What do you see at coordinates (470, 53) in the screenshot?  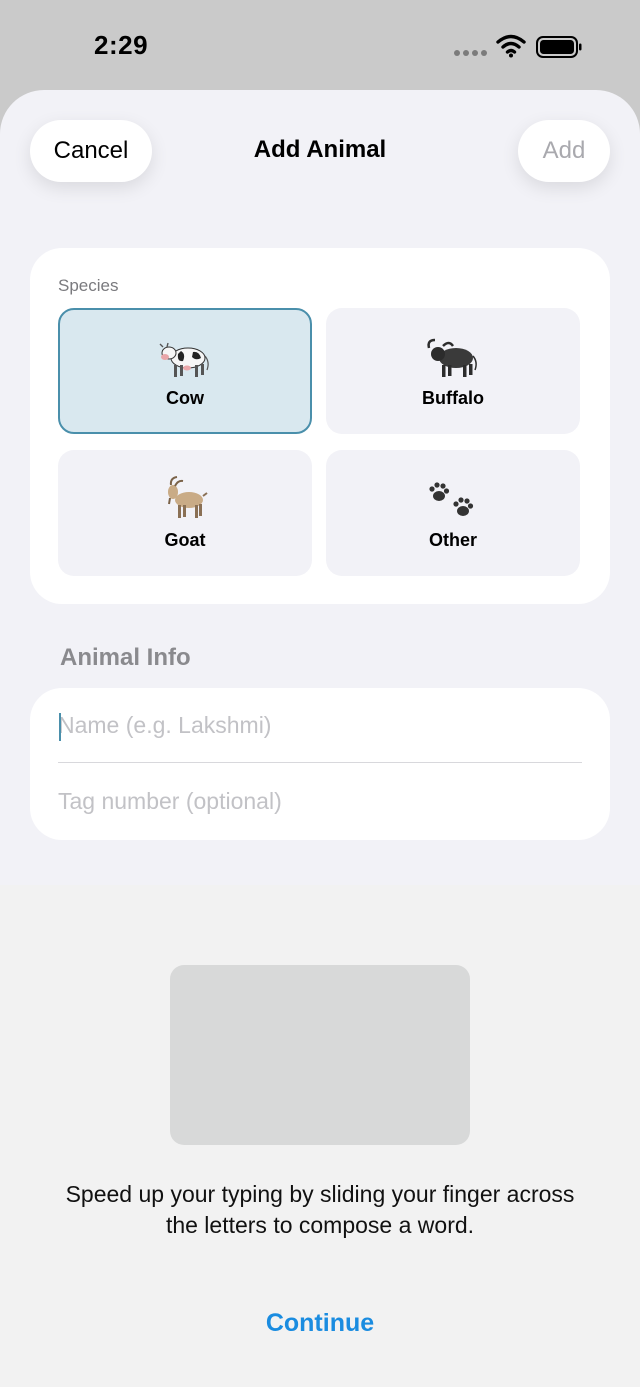 I see `cellular-signal-icon` at bounding box center [470, 53].